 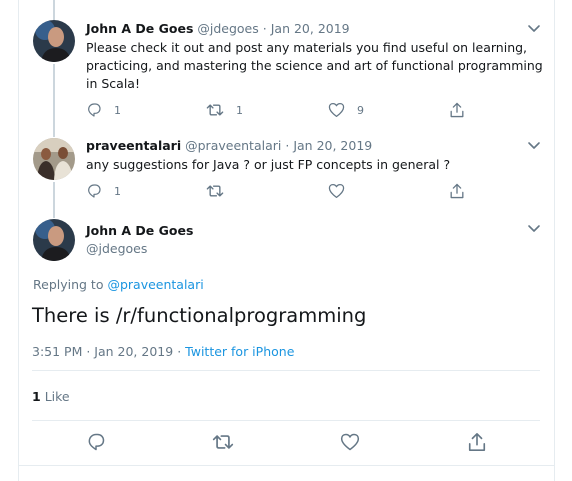 I want to click on likes-label: Like, so click(x=57, y=396).